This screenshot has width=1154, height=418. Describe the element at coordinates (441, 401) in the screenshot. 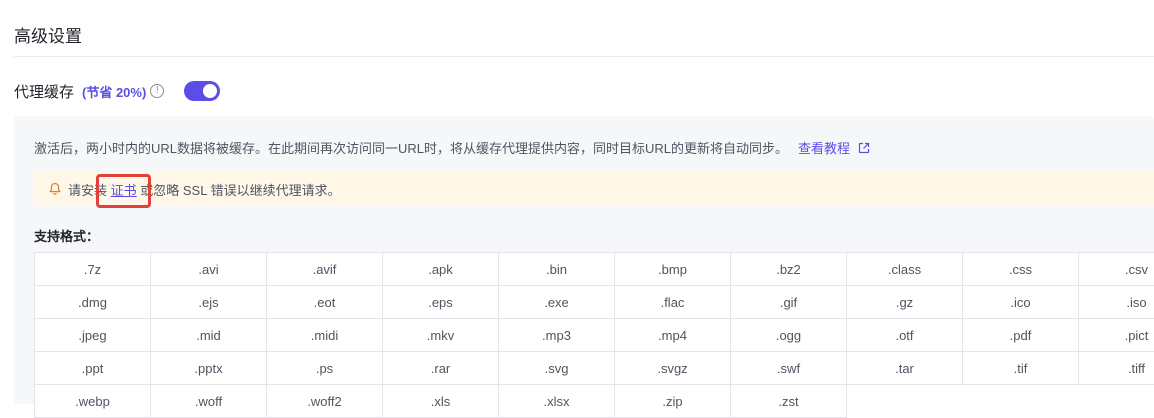

I see `format-cell: .xls` at that location.